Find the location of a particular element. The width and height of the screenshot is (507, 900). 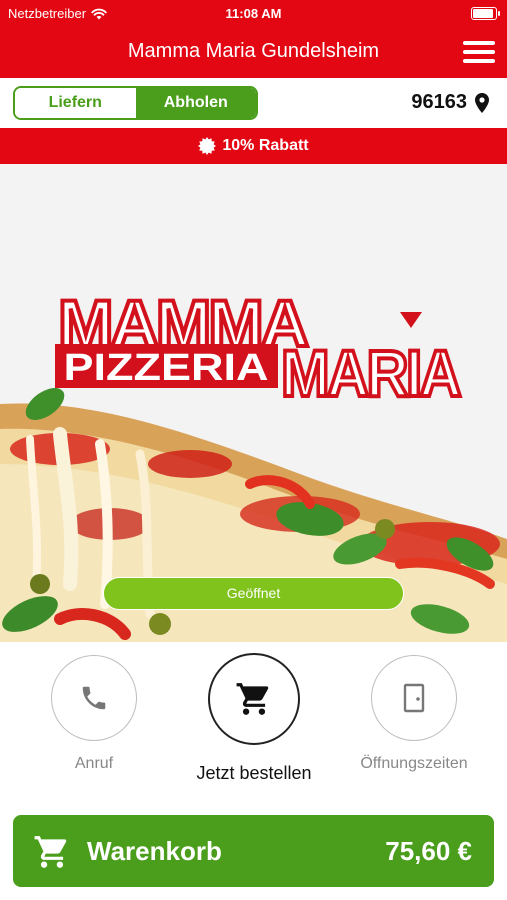

door-icon is located at coordinates (414, 698).